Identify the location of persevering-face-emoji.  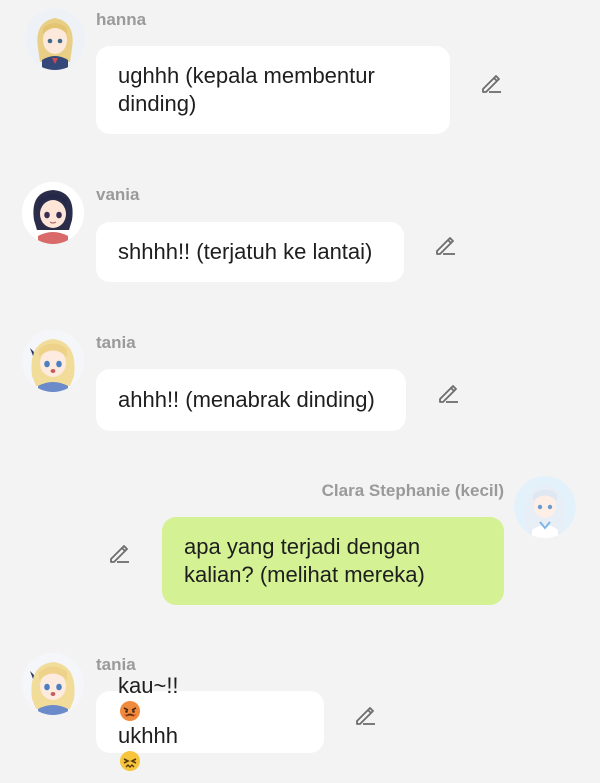
(130, 761).